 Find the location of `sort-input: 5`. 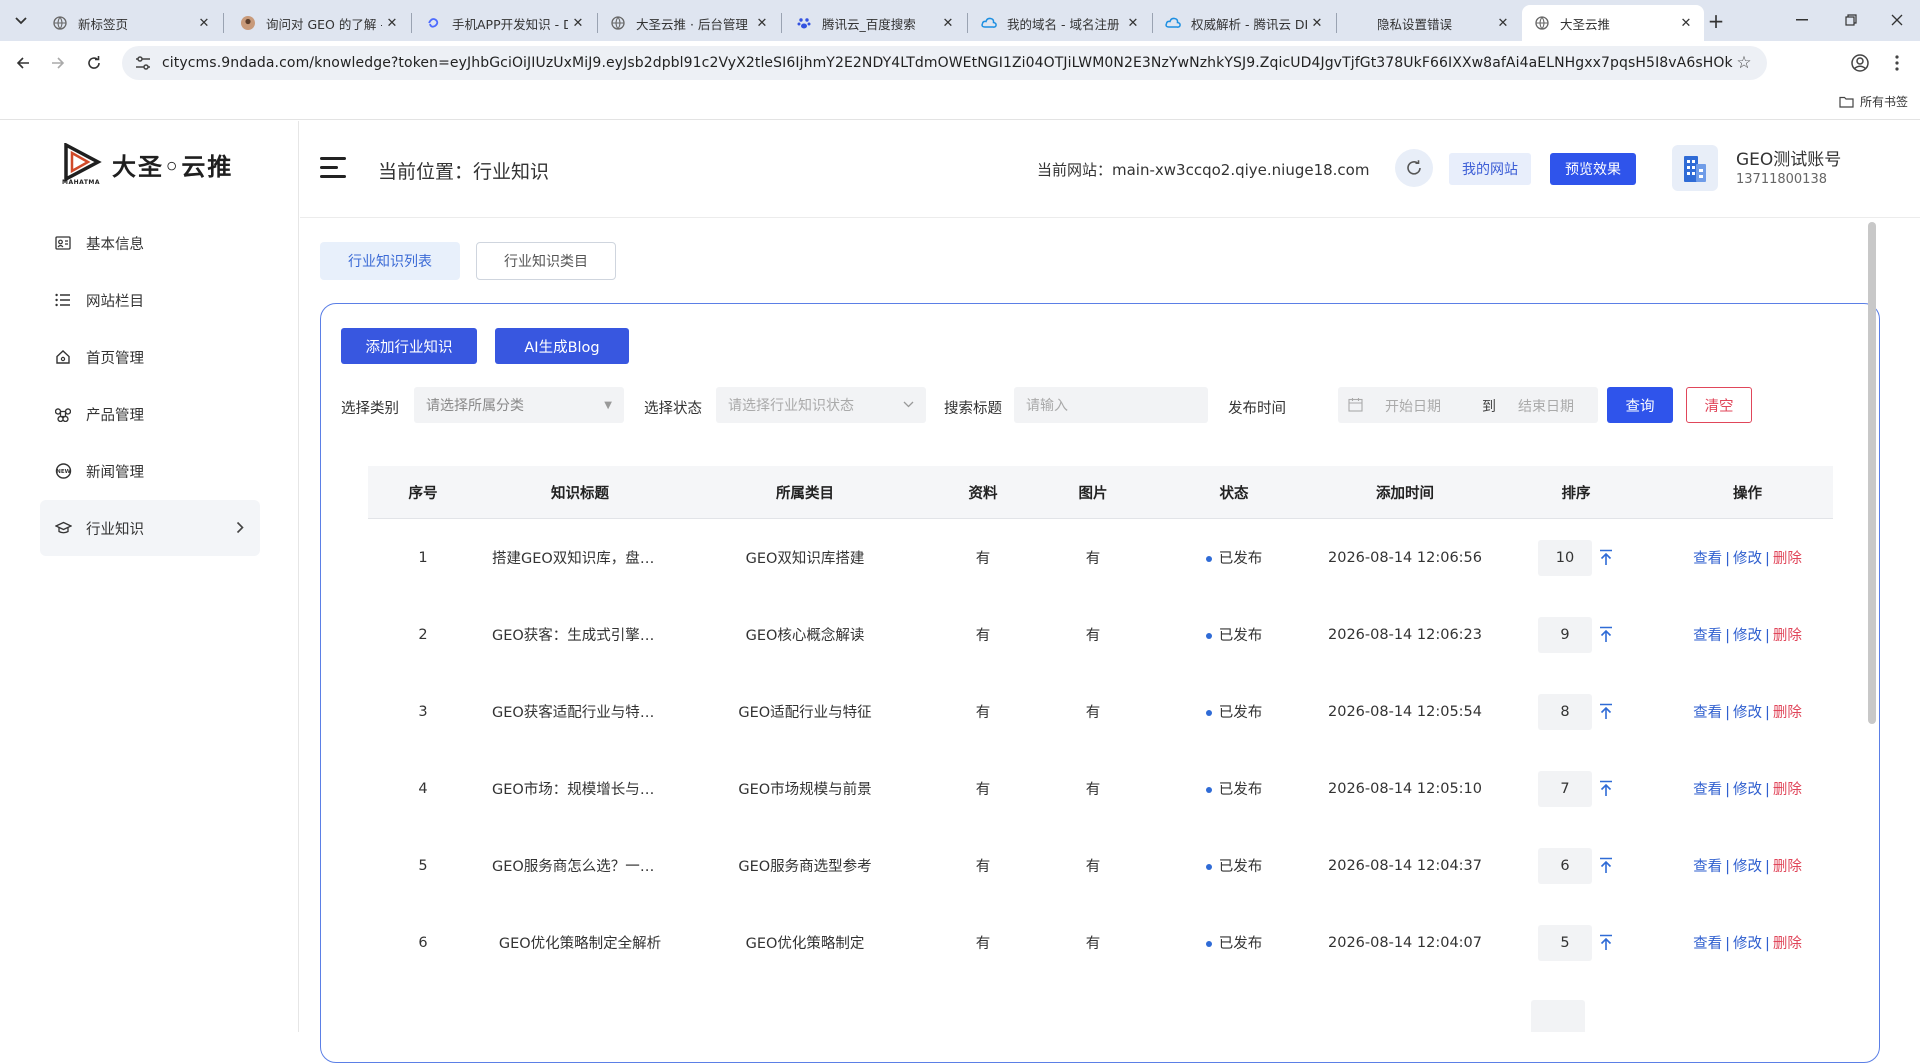

sort-input: 5 is located at coordinates (1565, 942).